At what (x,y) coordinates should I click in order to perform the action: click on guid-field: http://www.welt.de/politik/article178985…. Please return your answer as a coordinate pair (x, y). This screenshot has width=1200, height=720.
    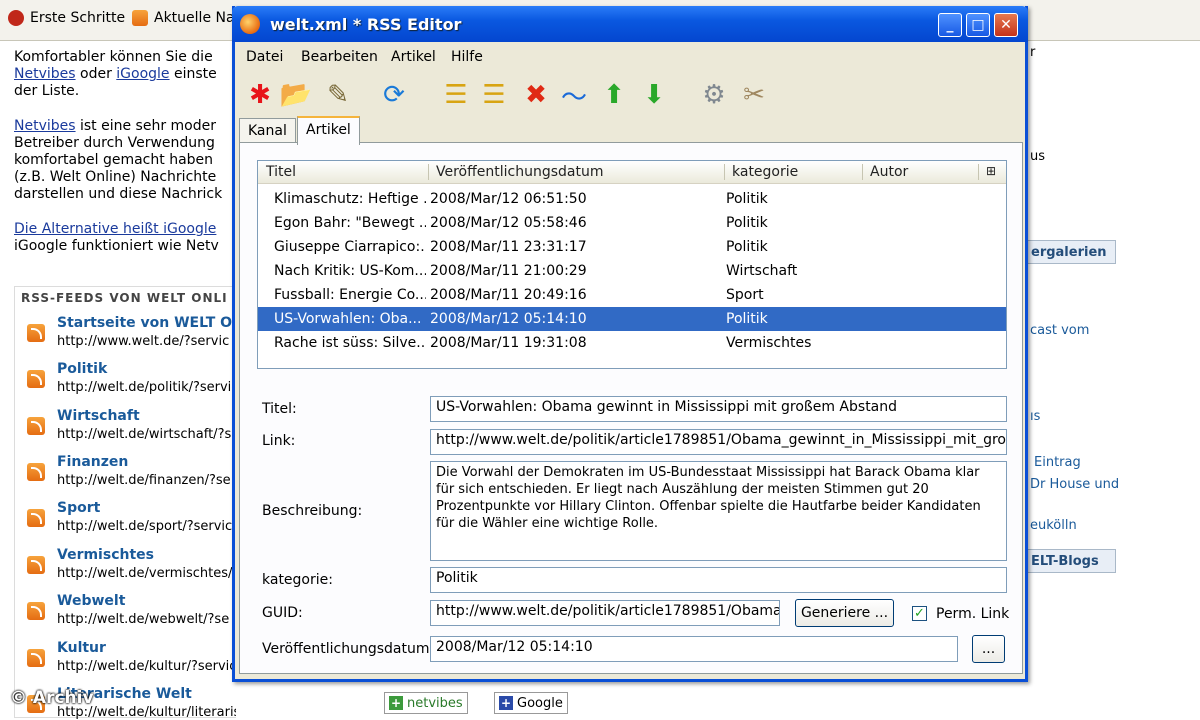
    Looking at the image, I should click on (605, 613).